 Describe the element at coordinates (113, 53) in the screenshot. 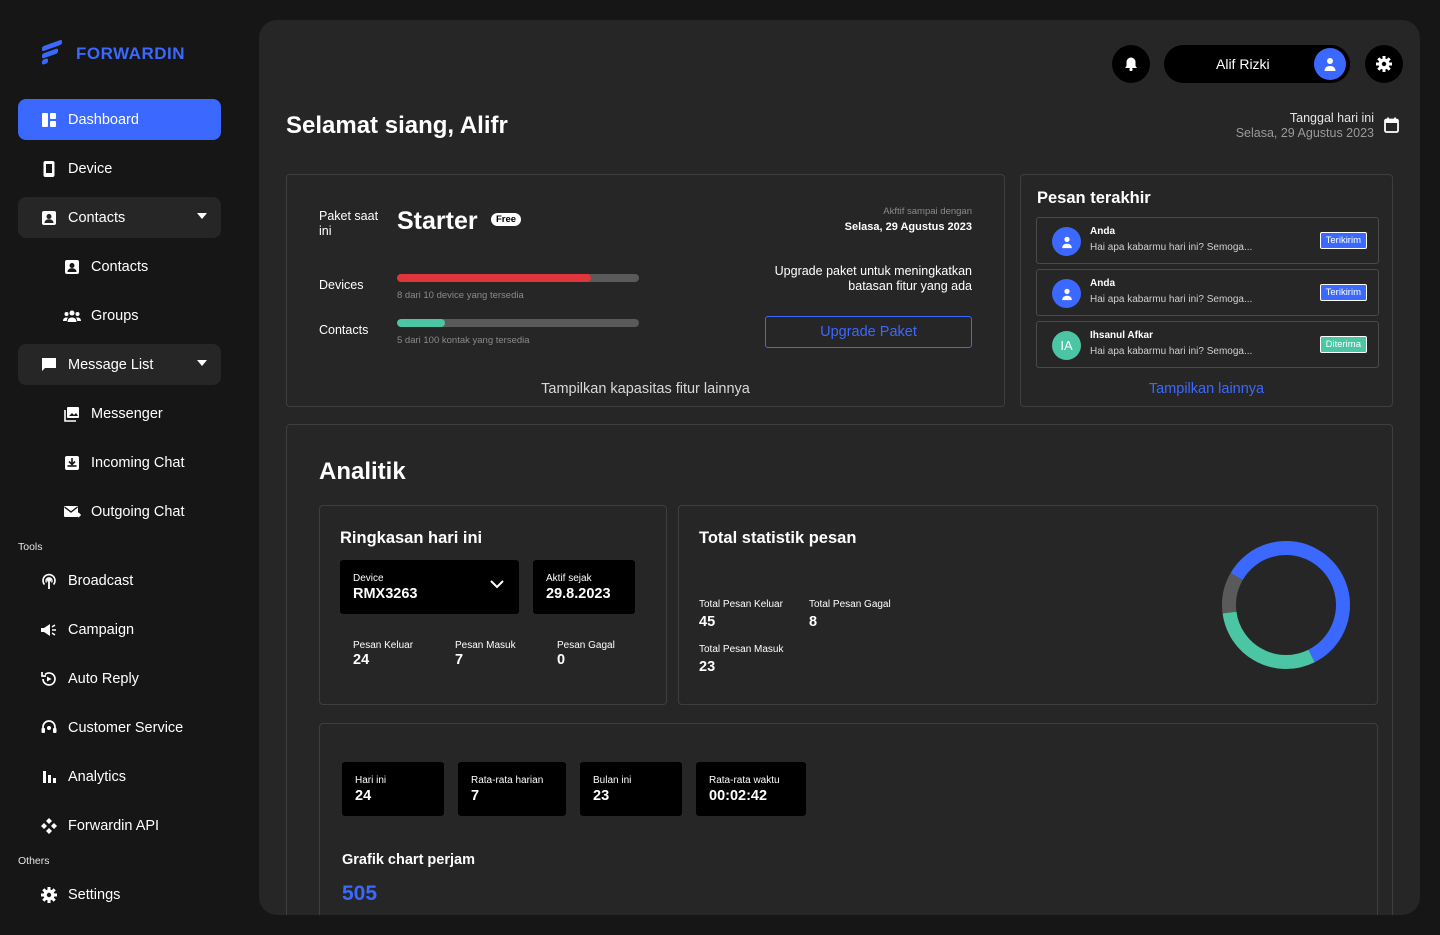

I see `brand-logo: FORWARDIN` at that location.